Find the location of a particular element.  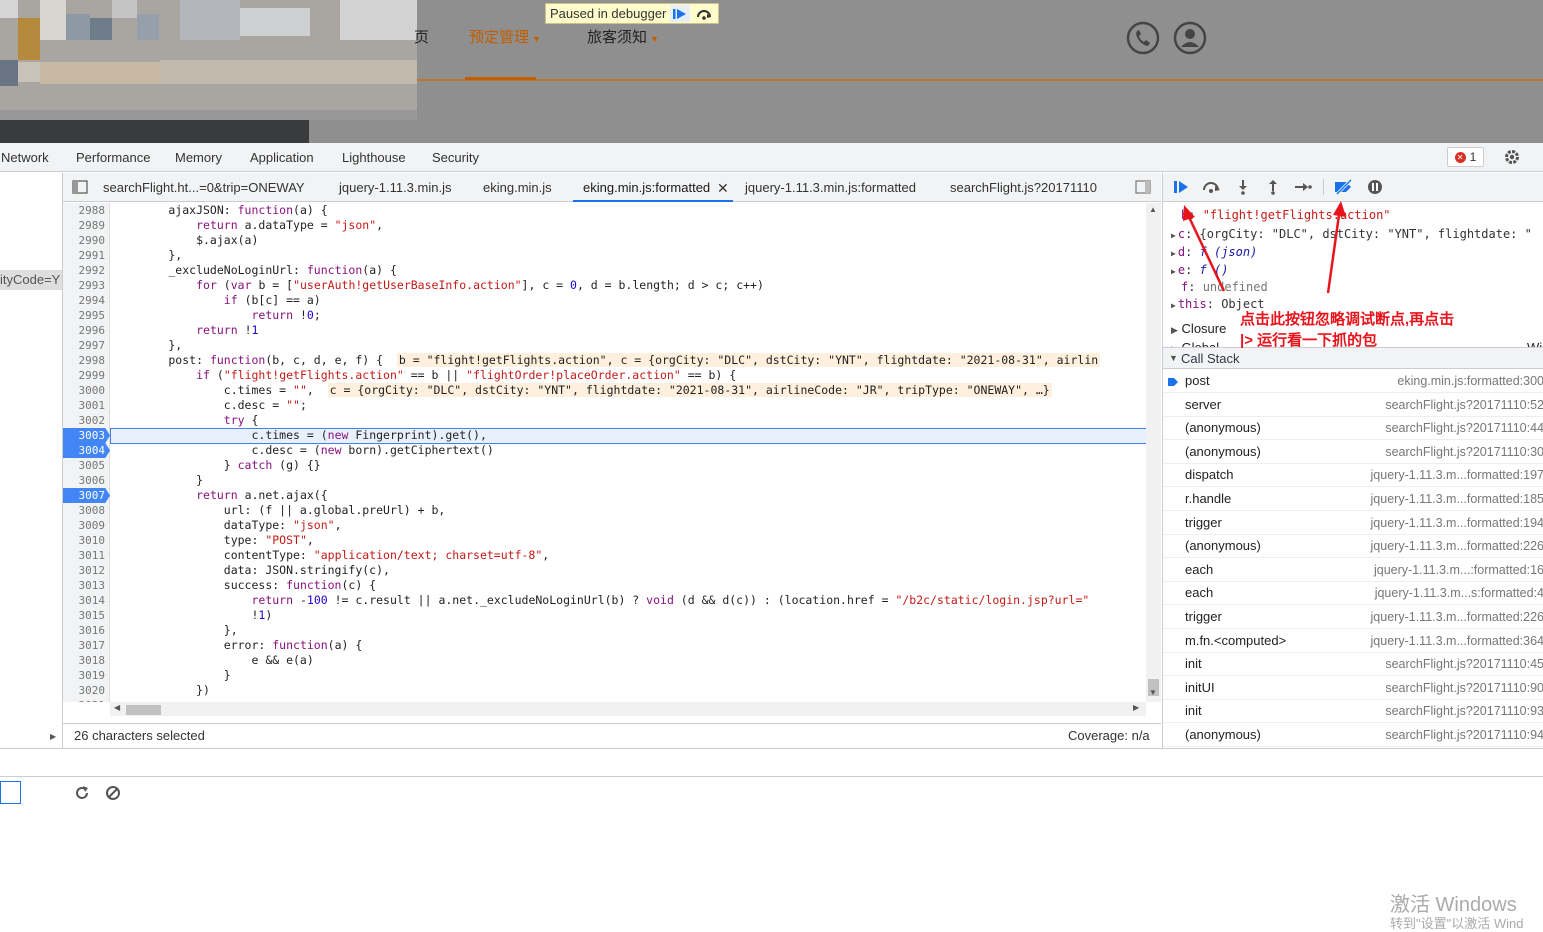

coverage-status: Coverage: n/a is located at coordinates (1109, 735).